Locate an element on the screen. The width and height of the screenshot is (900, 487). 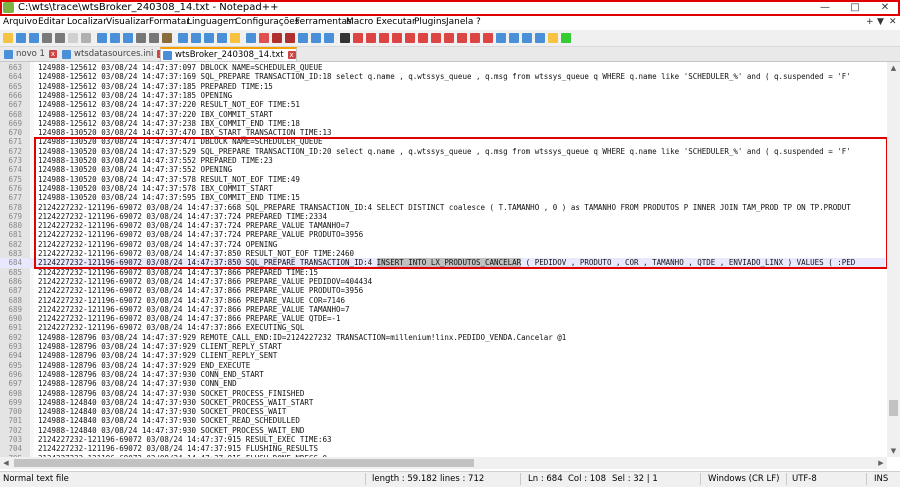
maximize-button: □ is located at coordinates (855, 8).